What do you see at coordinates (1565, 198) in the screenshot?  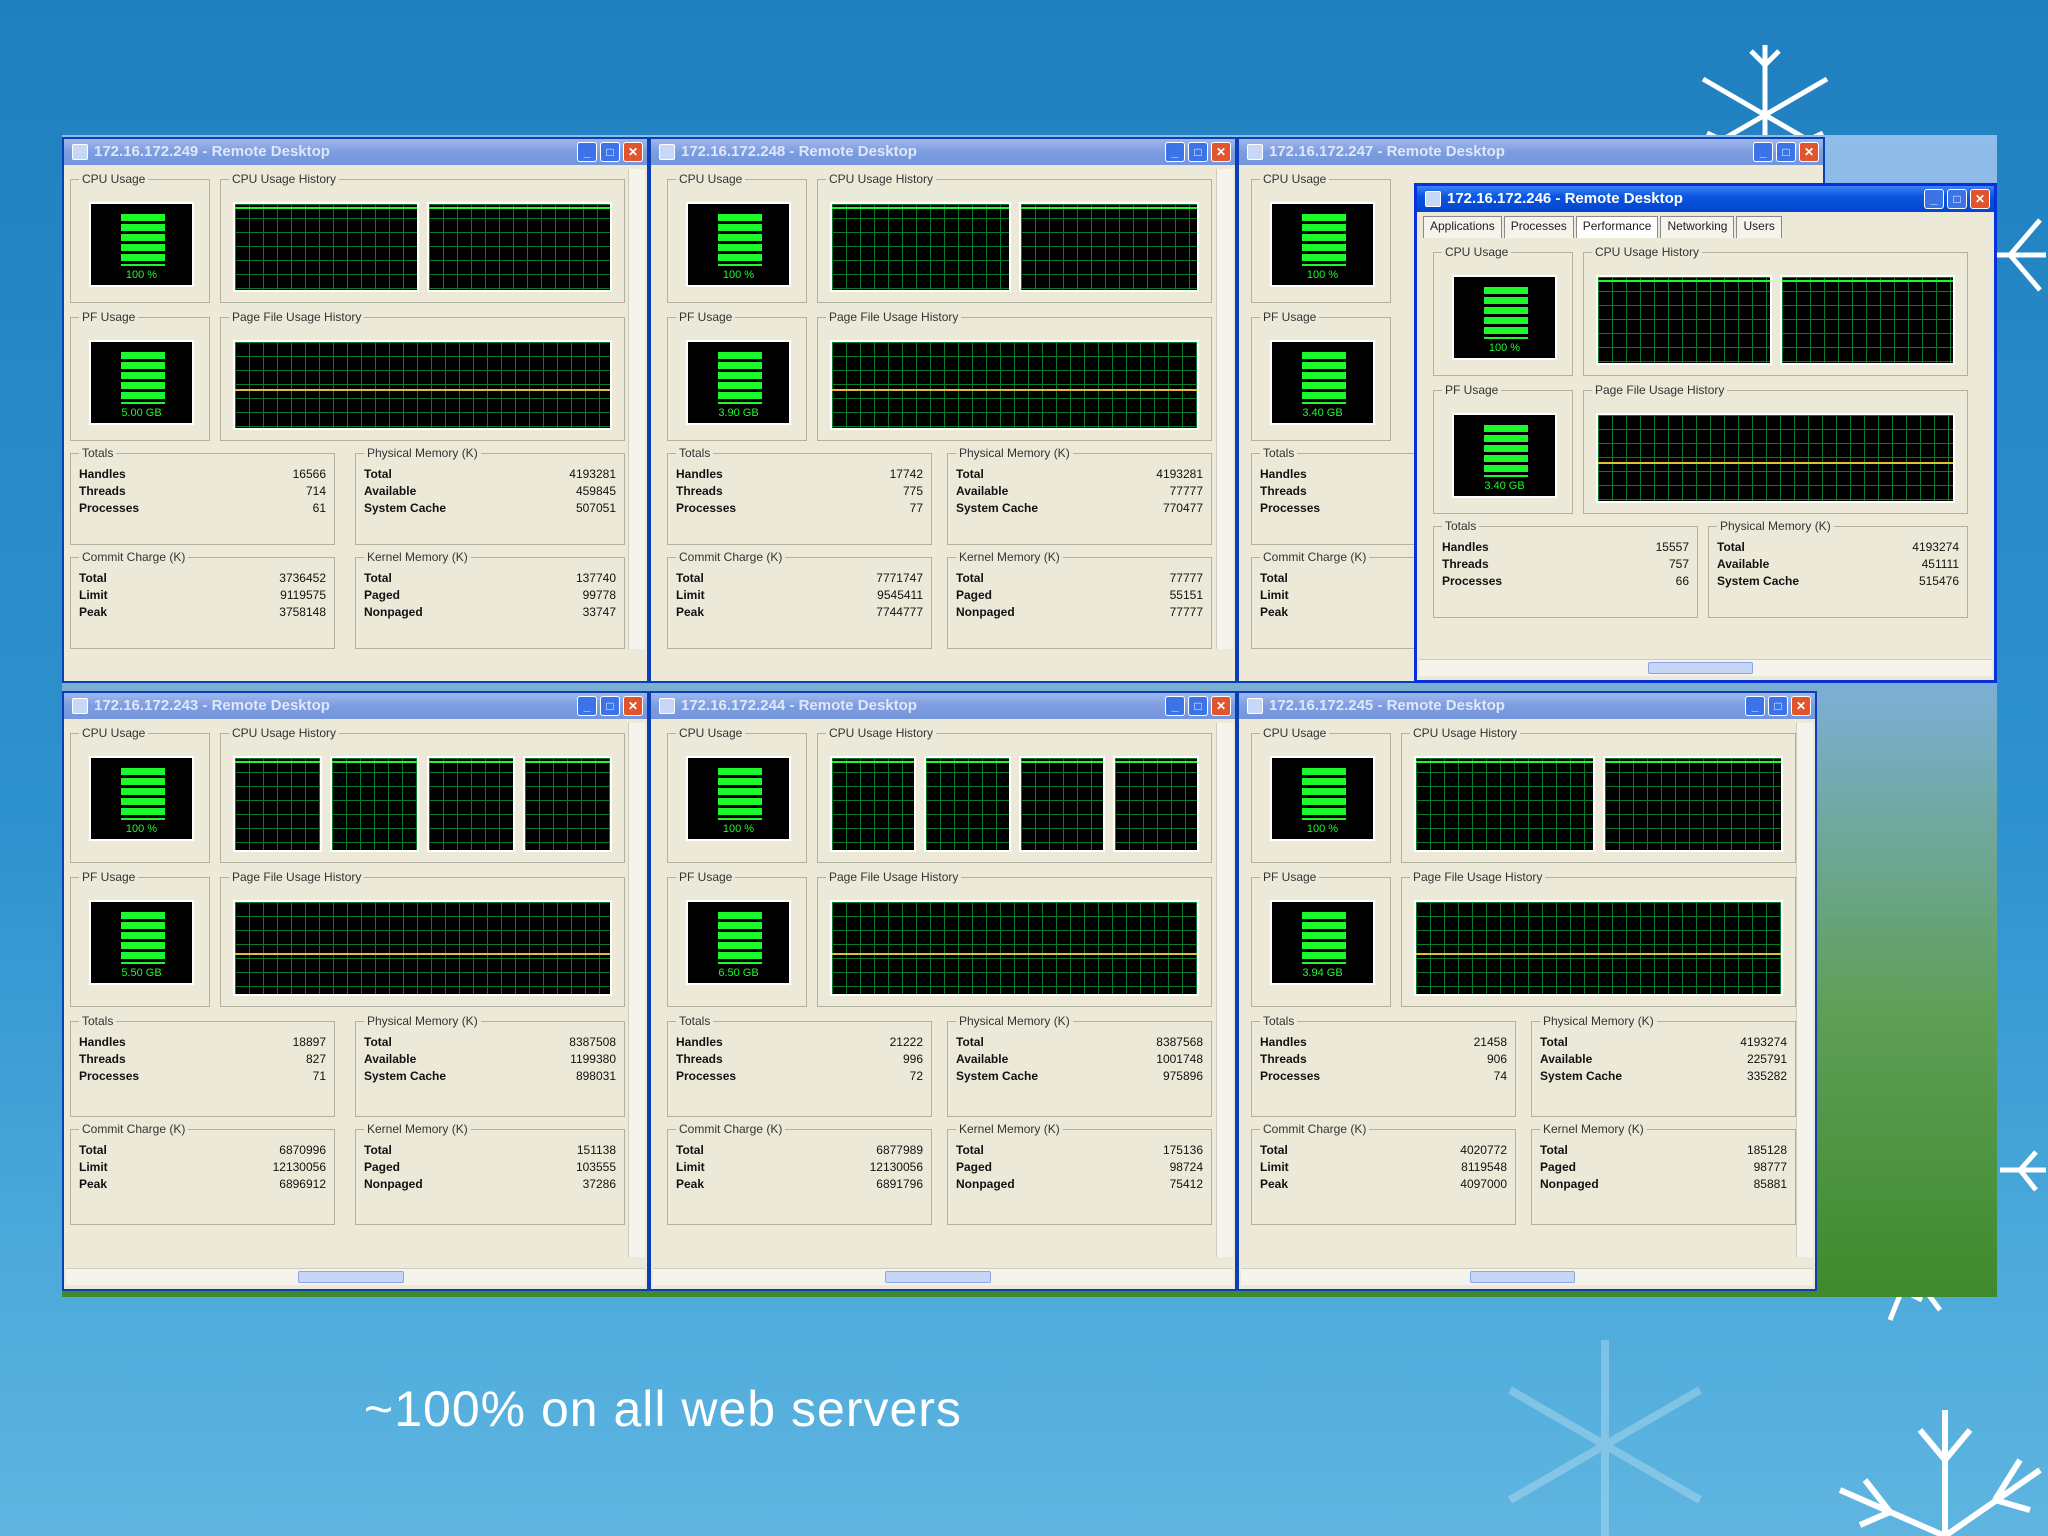 I see `window-title: 172.16.172.246 - Remote Desktop` at bounding box center [1565, 198].